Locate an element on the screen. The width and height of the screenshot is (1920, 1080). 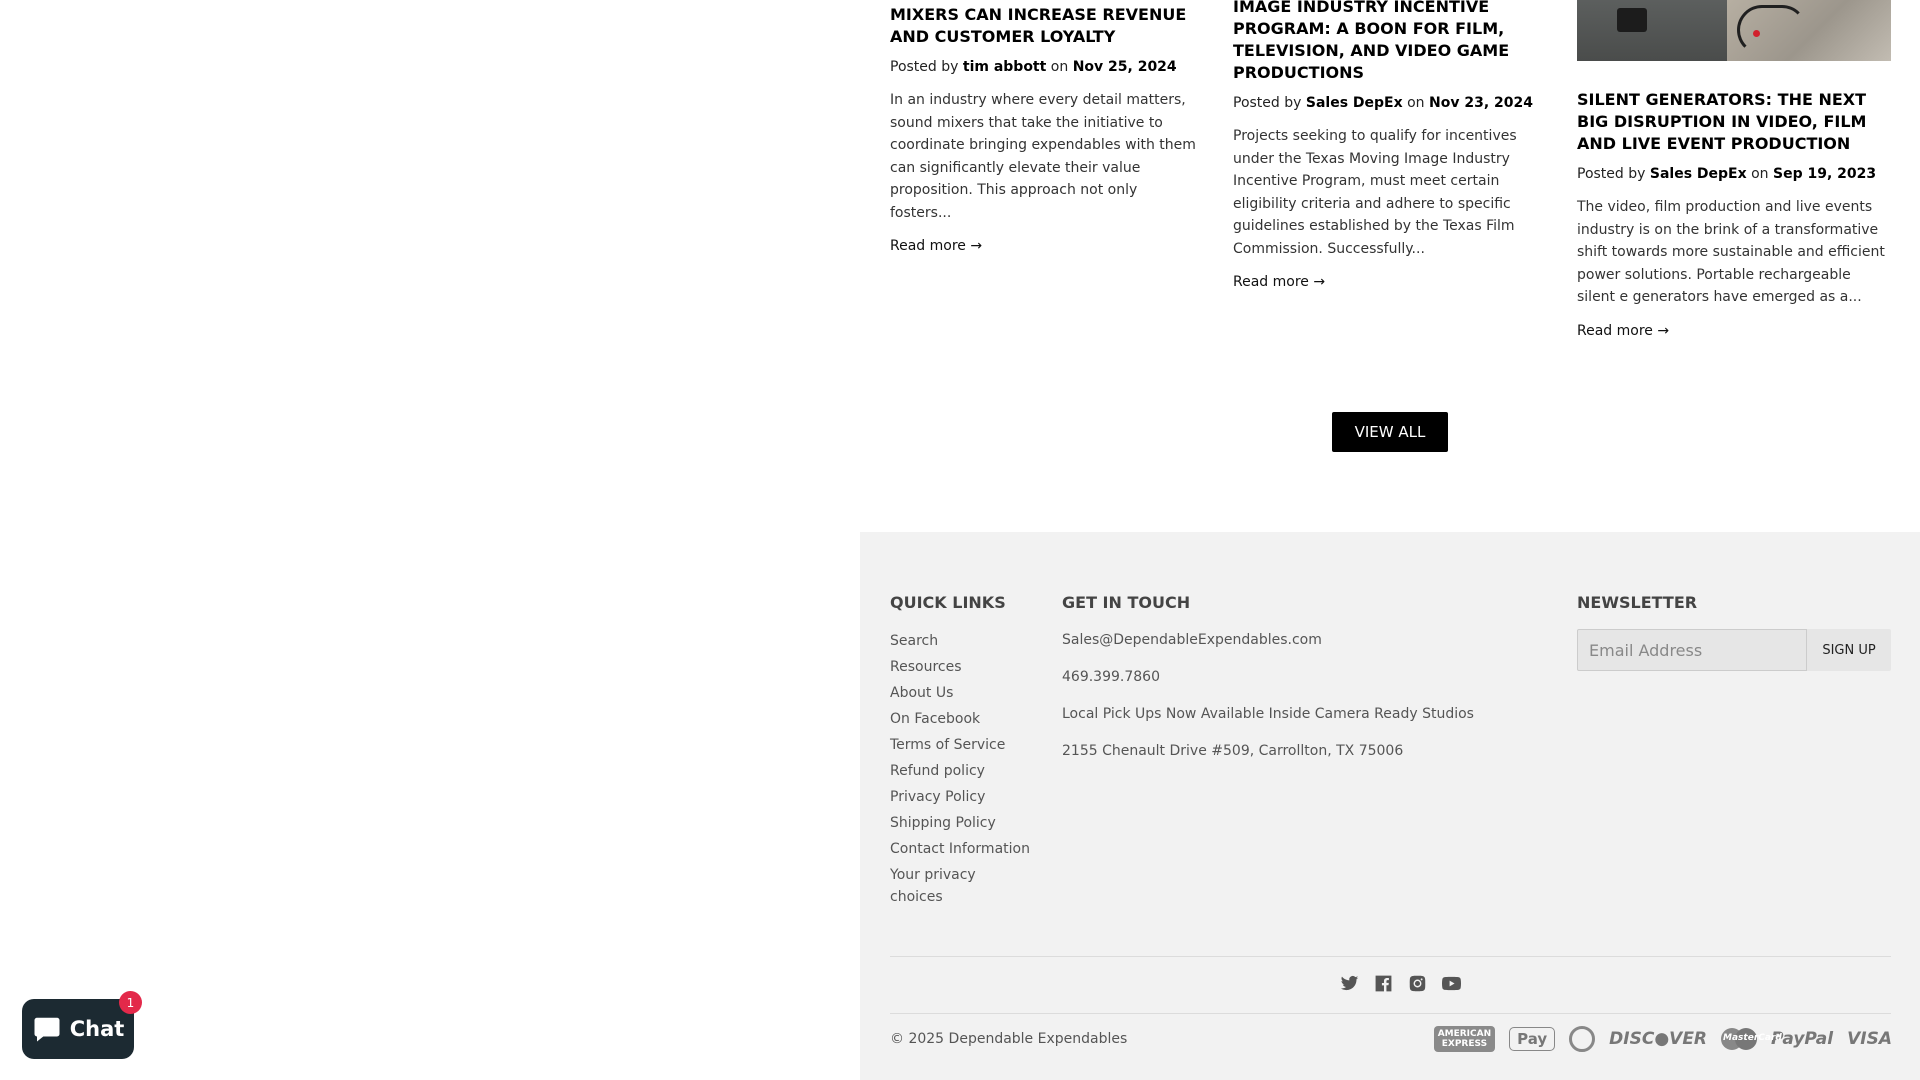
social-links is located at coordinates (1390, 983).